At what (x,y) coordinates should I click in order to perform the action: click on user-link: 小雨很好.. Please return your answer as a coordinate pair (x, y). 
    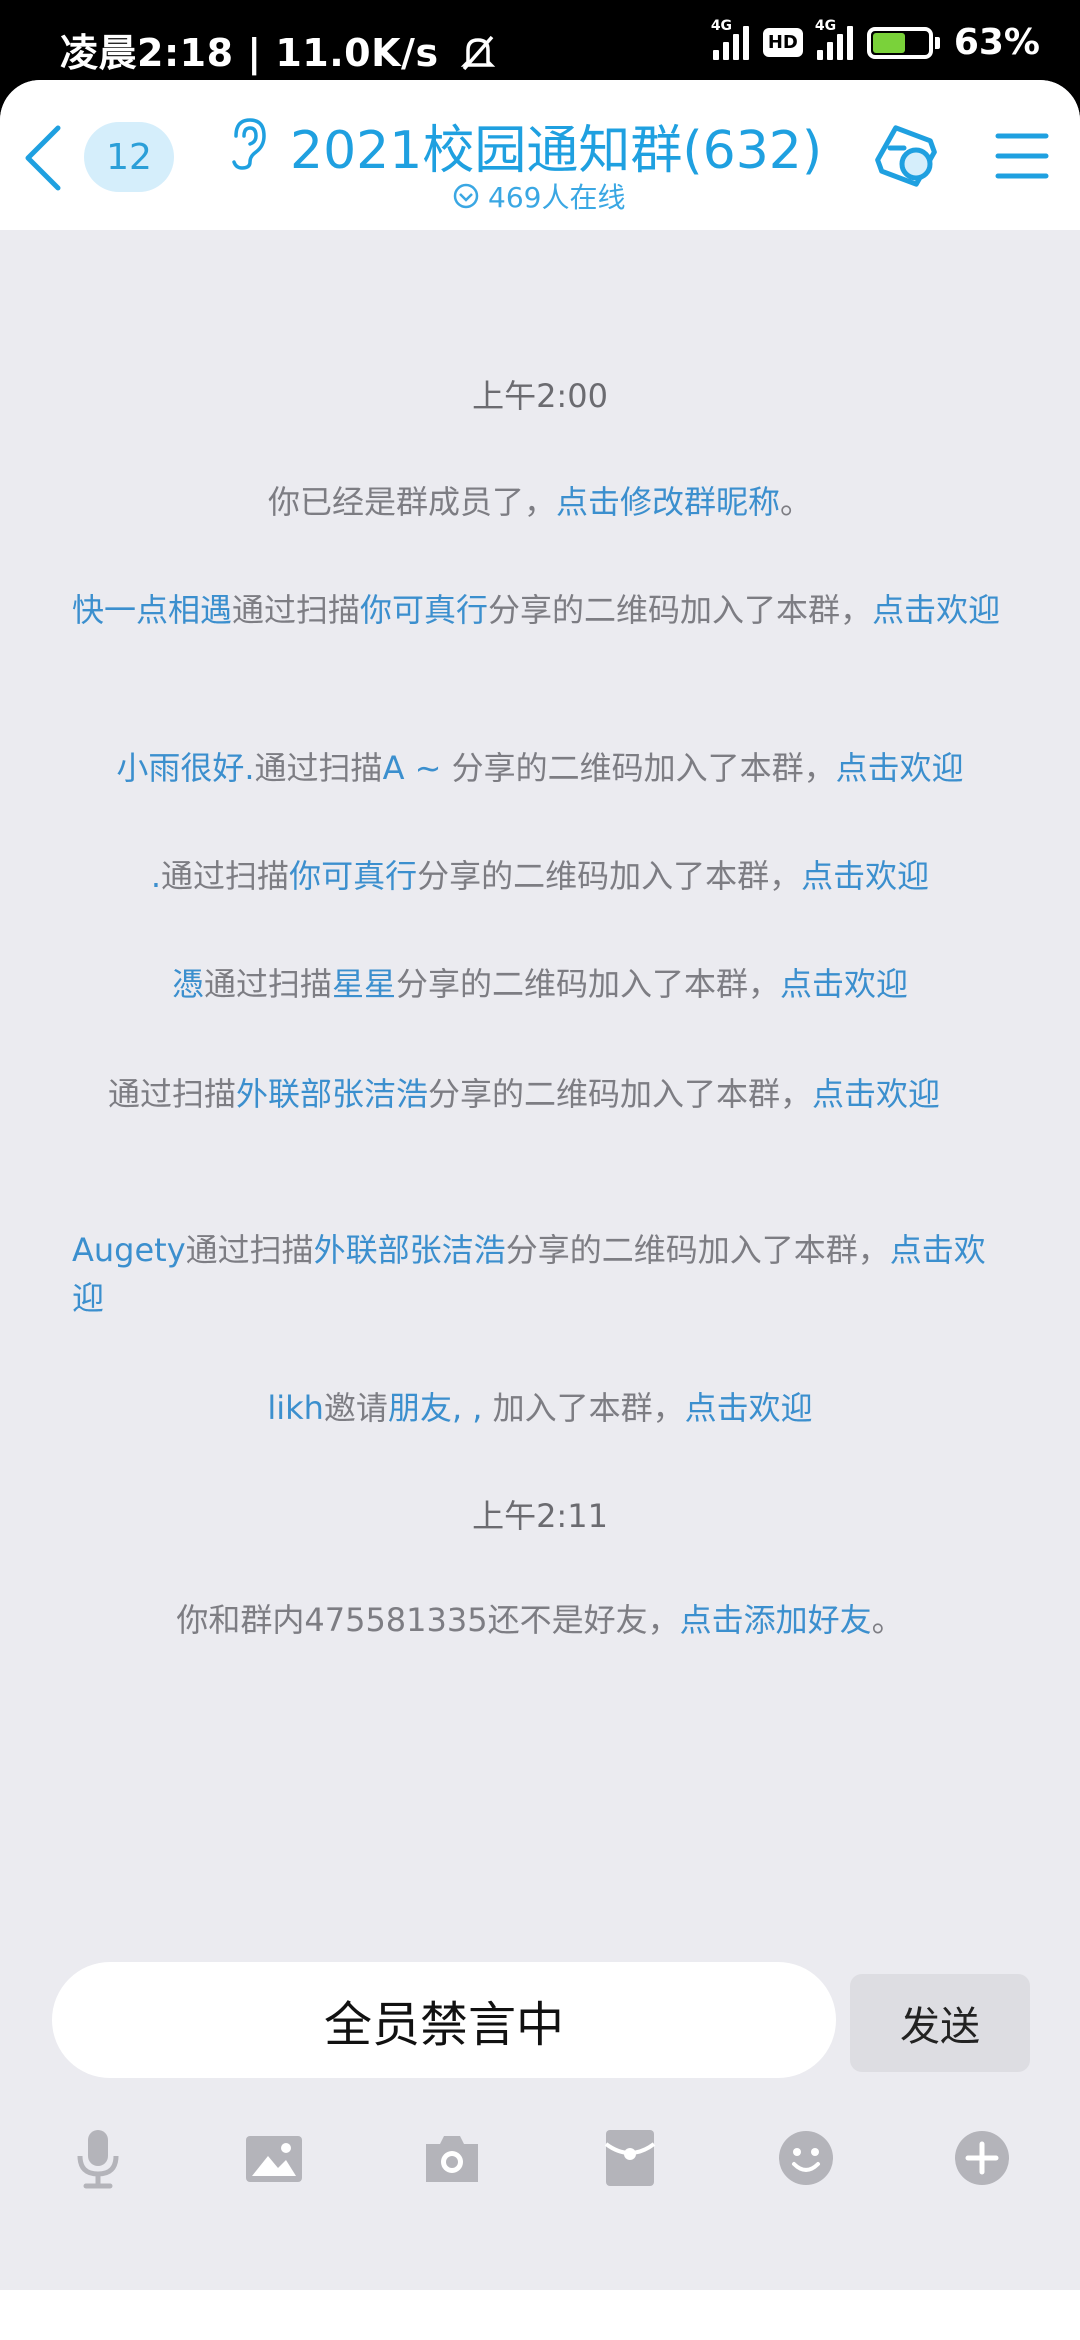
    Looking at the image, I should click on (185, 768).